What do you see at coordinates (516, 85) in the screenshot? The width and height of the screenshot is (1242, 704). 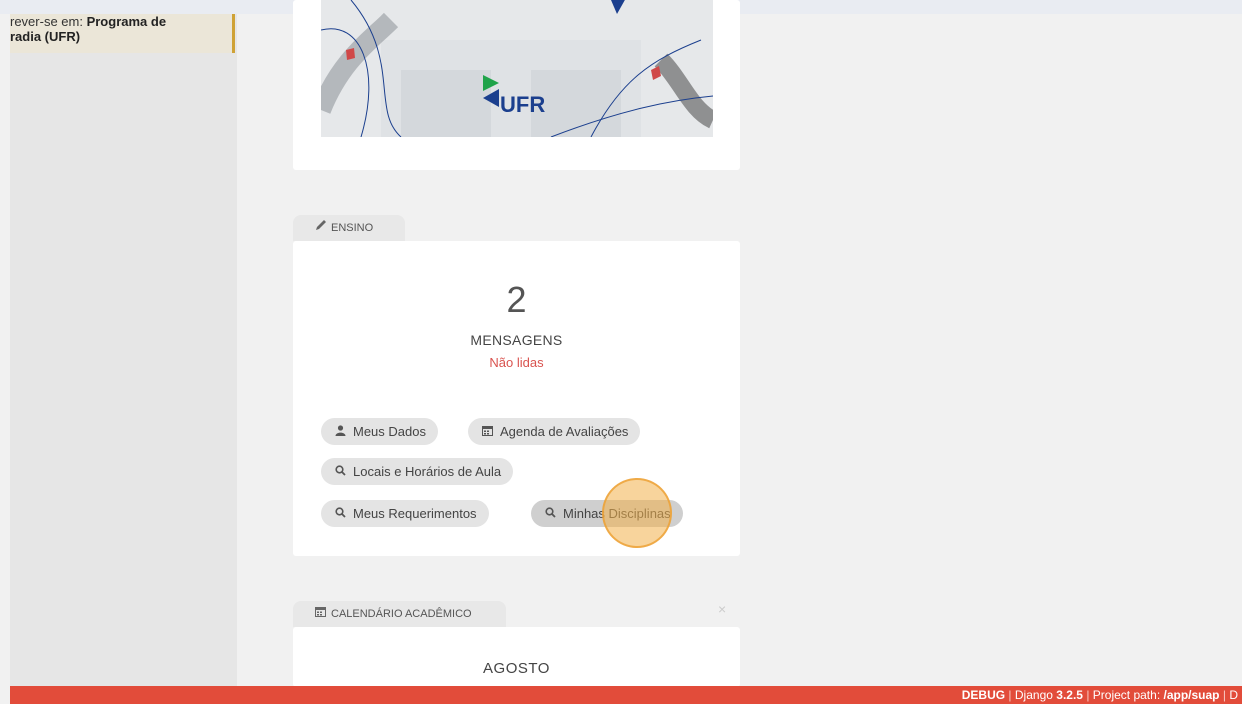 I see `banner-card` at bounding box center [516, 85].